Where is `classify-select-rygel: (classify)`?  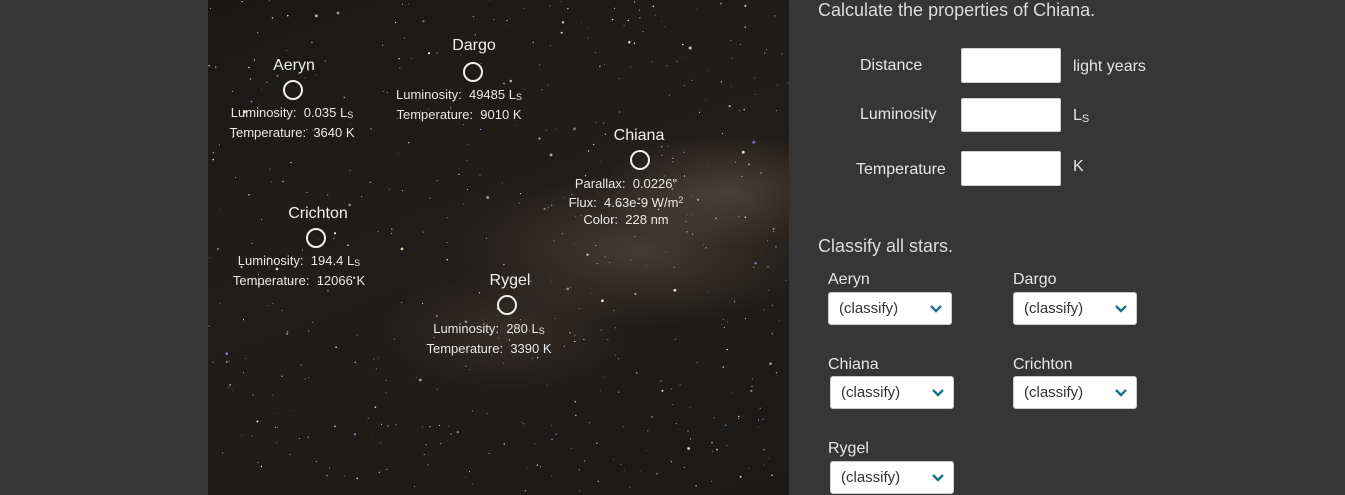 classify-select-rygel: (classify) is located at coordinates (892, 477).